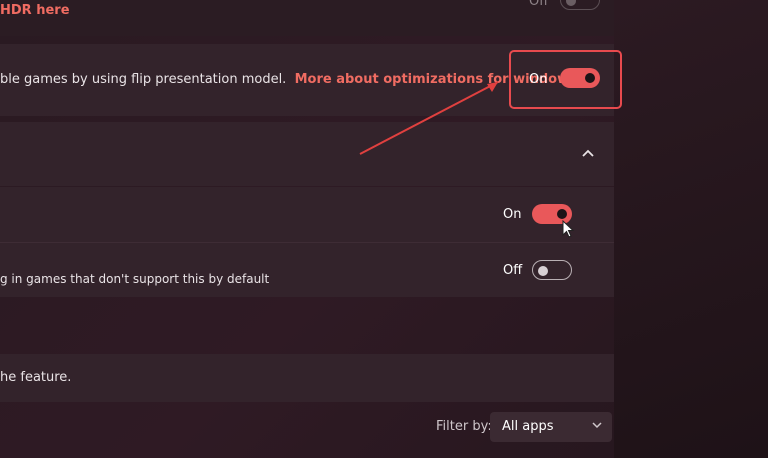 The width and height of the screenshot is (768, 458). I want to click on filter-dropdown: All apps, so click(551, 427).